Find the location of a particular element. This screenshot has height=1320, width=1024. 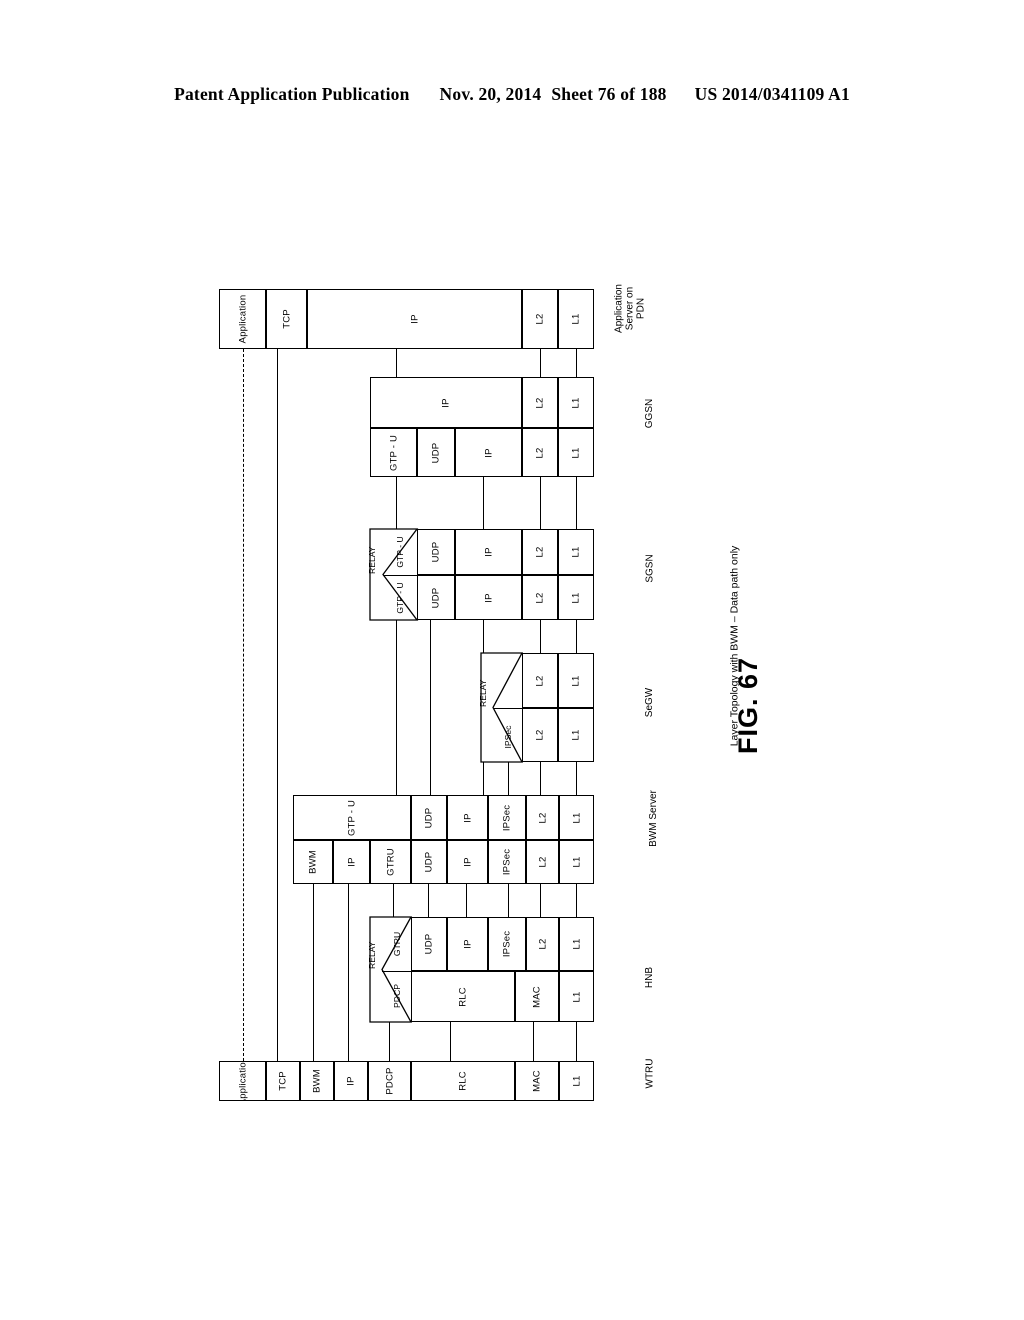

connector-l1-bwm-hnb is located at coordinates (577, 900).